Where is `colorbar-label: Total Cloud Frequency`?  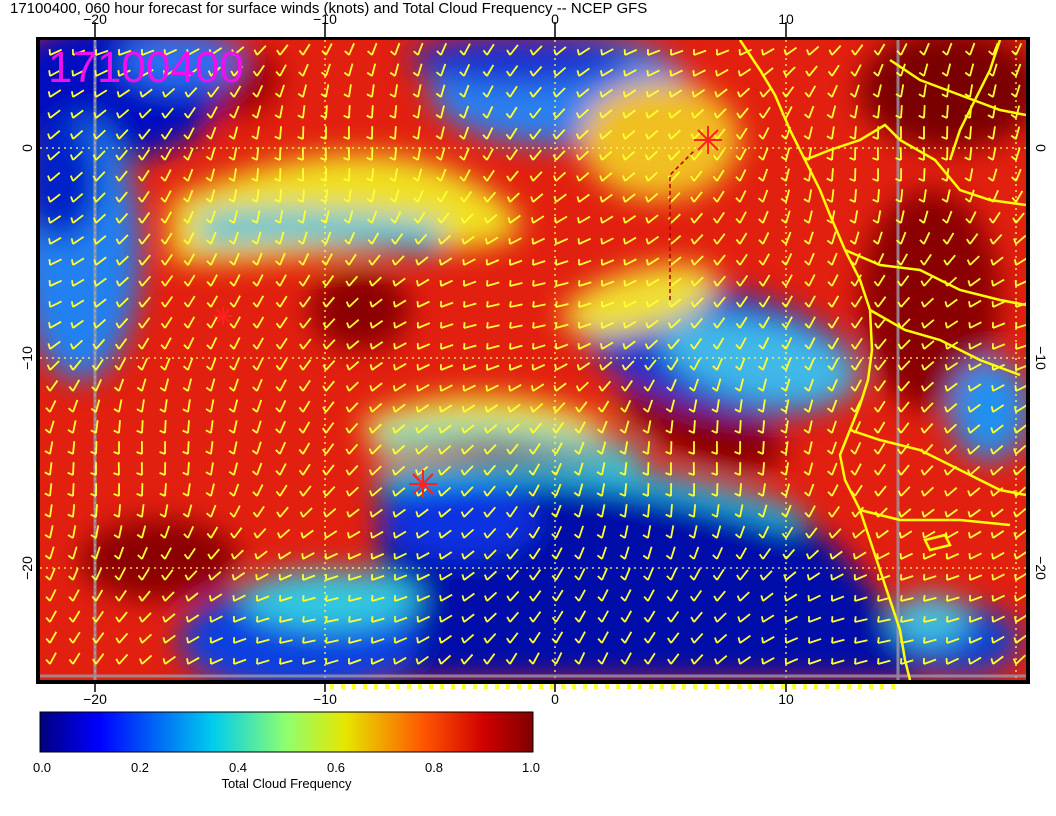
colorbar-label: Total Cloud Frequency is located at coordinates (286, 783).